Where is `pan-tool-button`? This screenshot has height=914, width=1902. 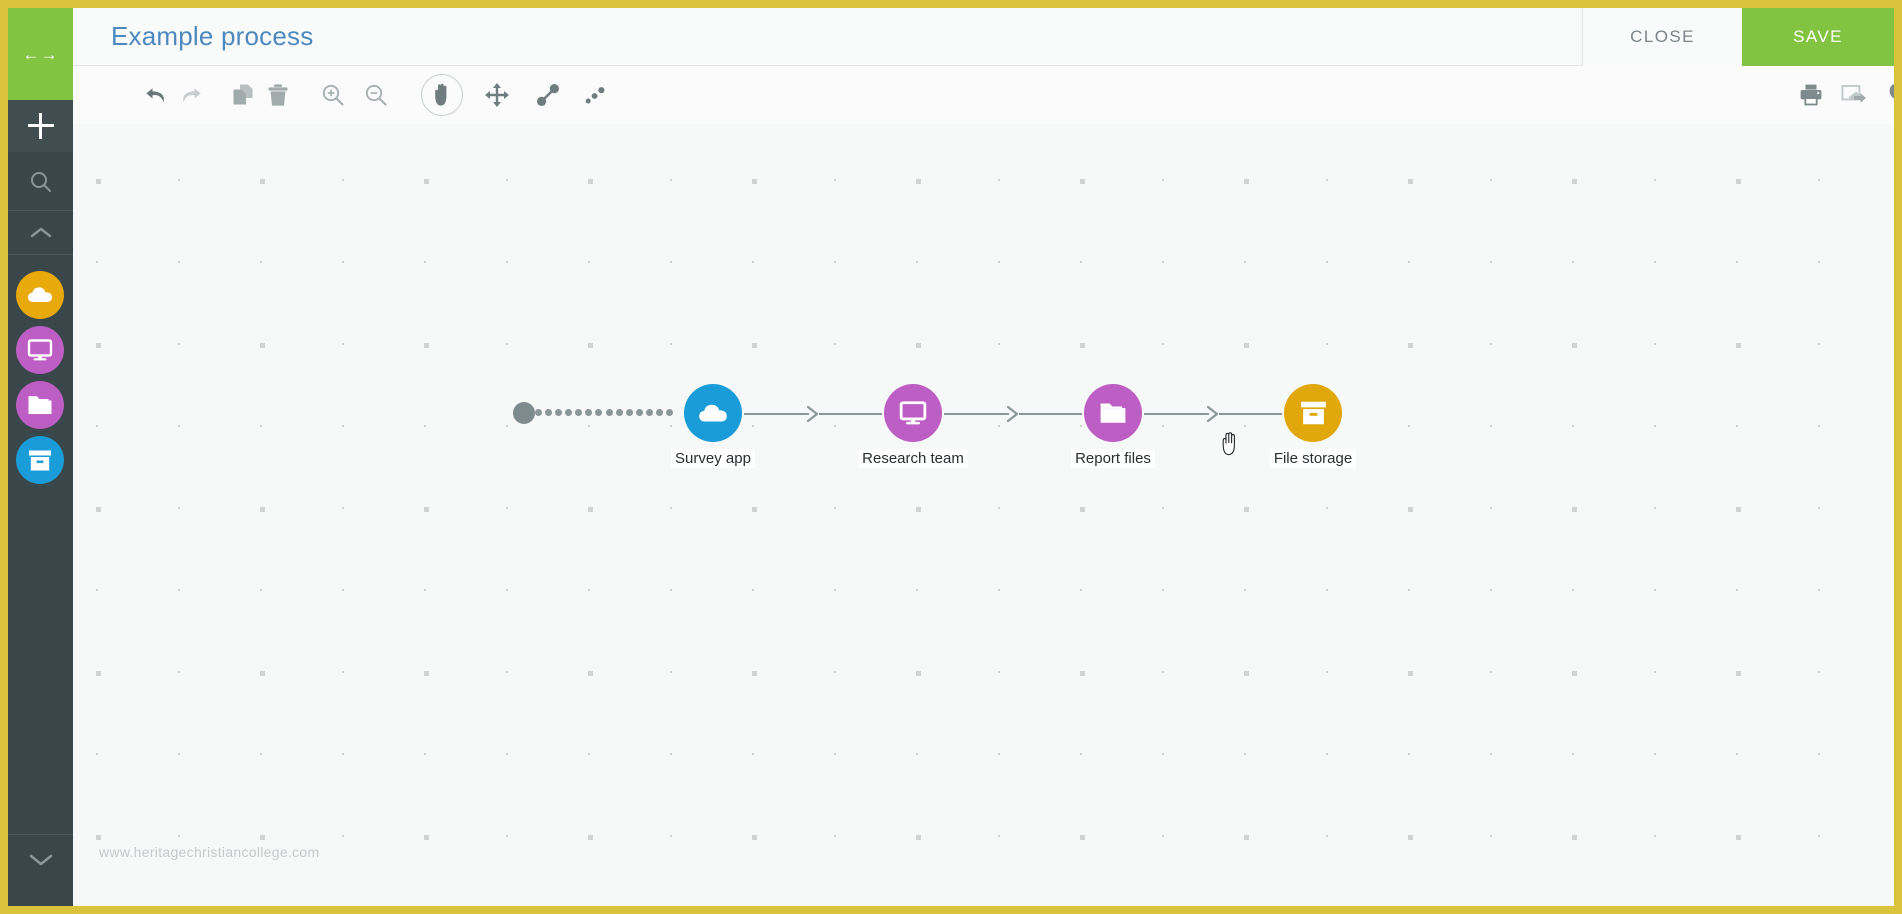 pan-tool-button is located at coordinates (442, 95).